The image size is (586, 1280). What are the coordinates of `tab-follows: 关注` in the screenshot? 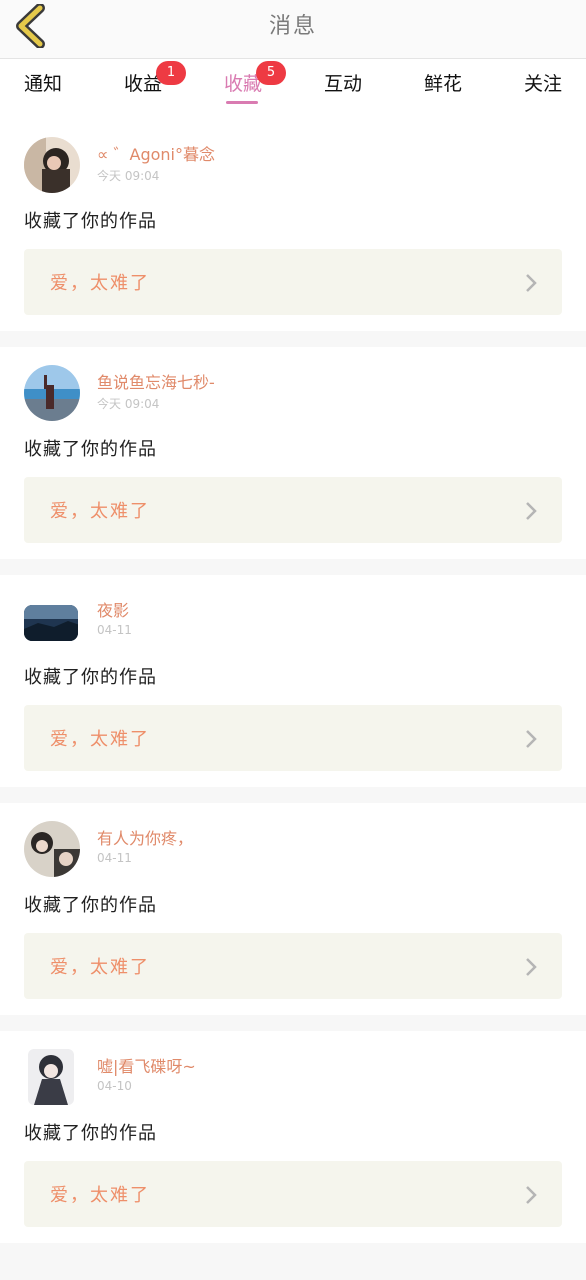 It's located at (543, 82).